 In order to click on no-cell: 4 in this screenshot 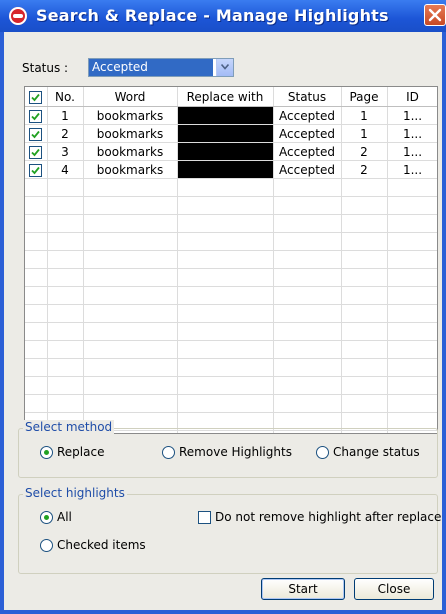, I will do `click(65, 169)`.